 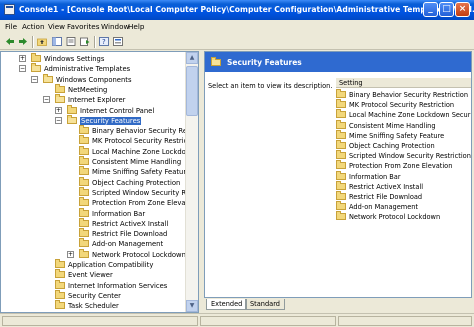 I want to click on tree-item: Consistent Mime Handling, so click(x=130, y=161).